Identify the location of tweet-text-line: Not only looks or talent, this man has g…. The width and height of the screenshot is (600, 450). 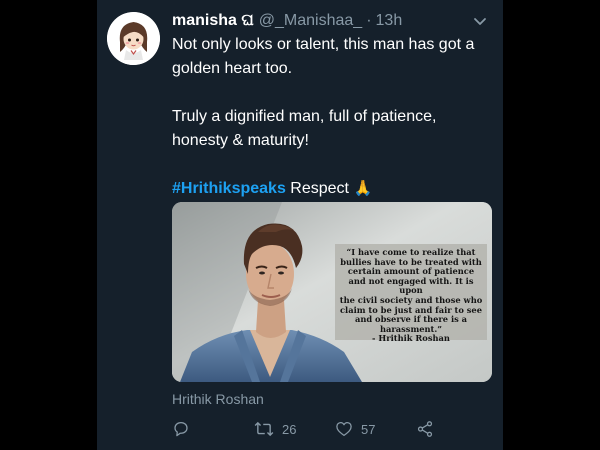
(323, 56).